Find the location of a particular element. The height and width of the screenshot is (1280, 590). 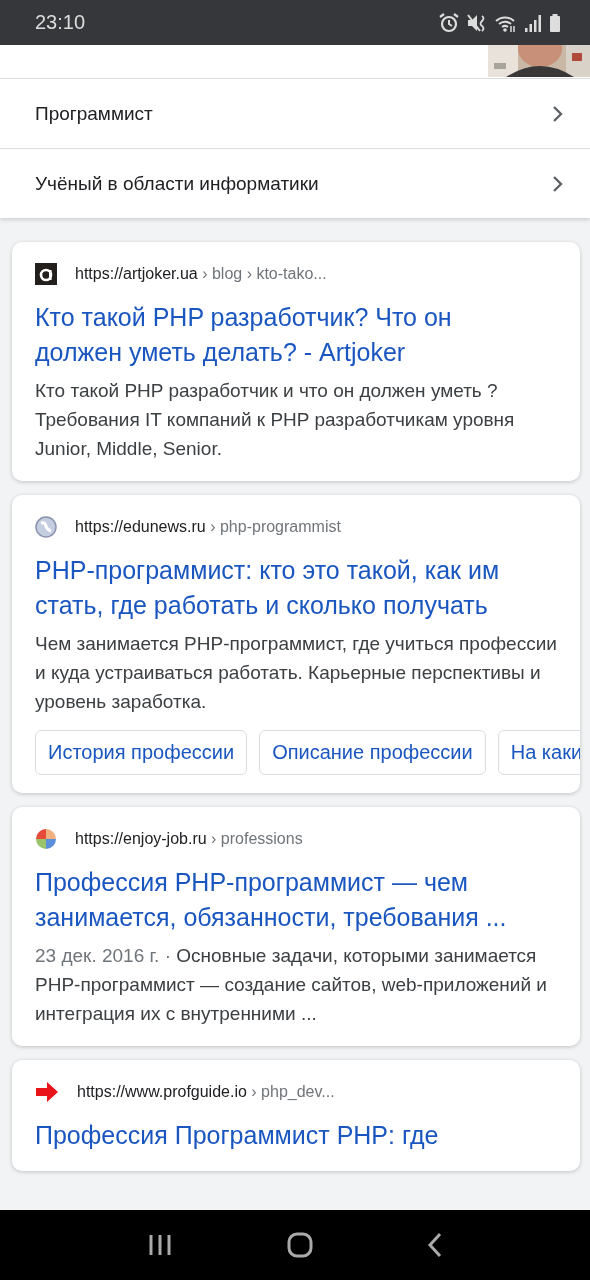

result-snippet: Кто такой PHP разработчик и что он должен уметь ? Требования IT компаний к PHP разработчикам уровня Junior, Middle, Senior. is located at coordinates (275, 420).